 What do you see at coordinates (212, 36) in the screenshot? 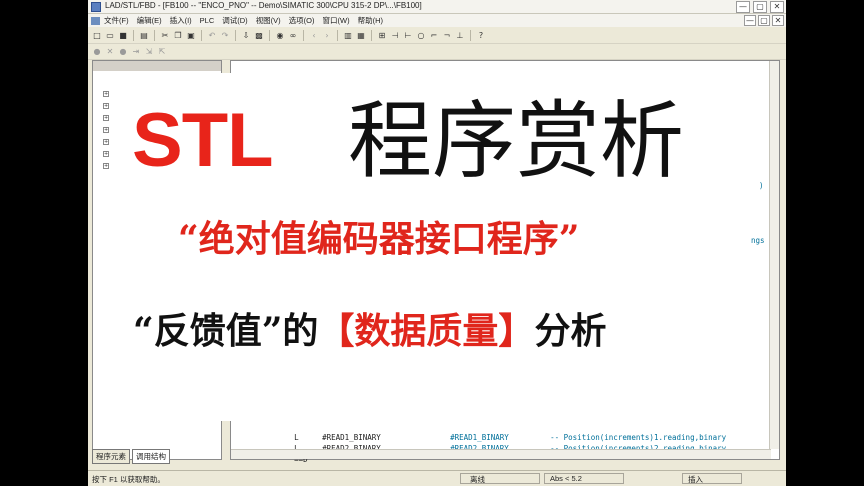
I see `undo-icon: ↶` at bounding box center [212, 36].